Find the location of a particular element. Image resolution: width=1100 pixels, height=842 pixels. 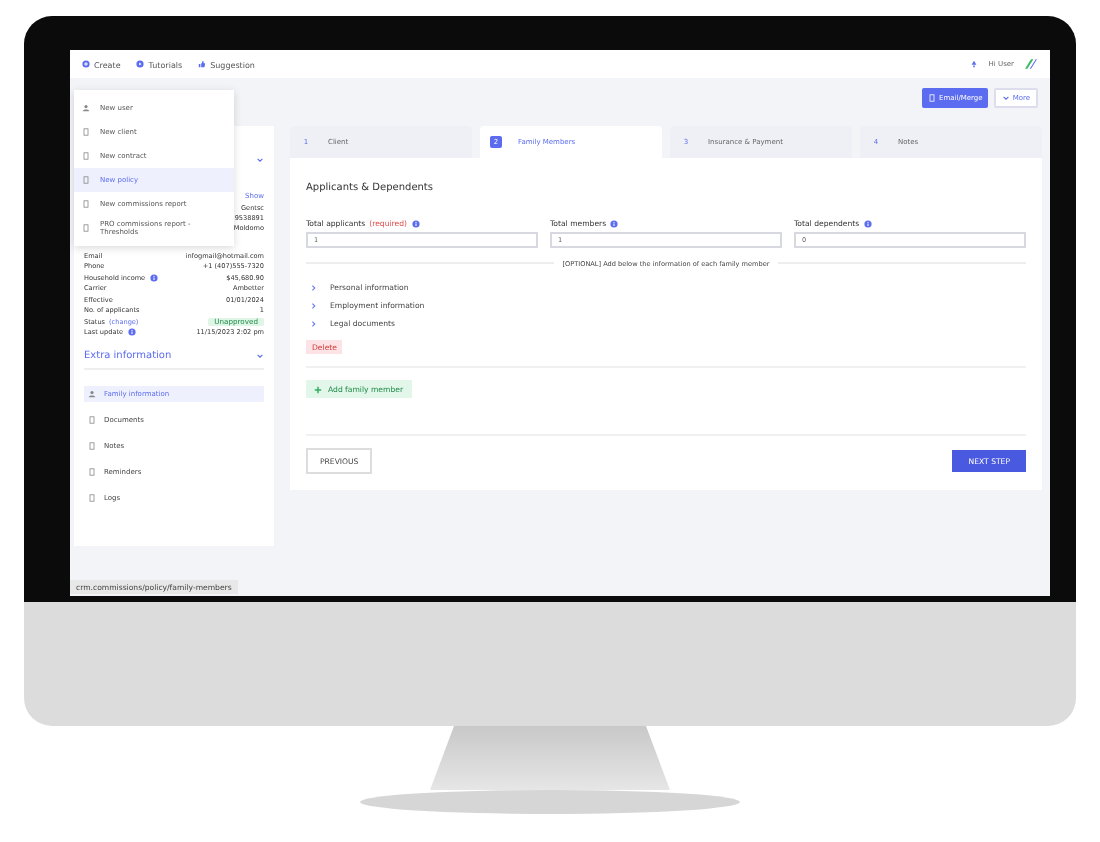

caret-icon is located at coordinates (1006, 98).